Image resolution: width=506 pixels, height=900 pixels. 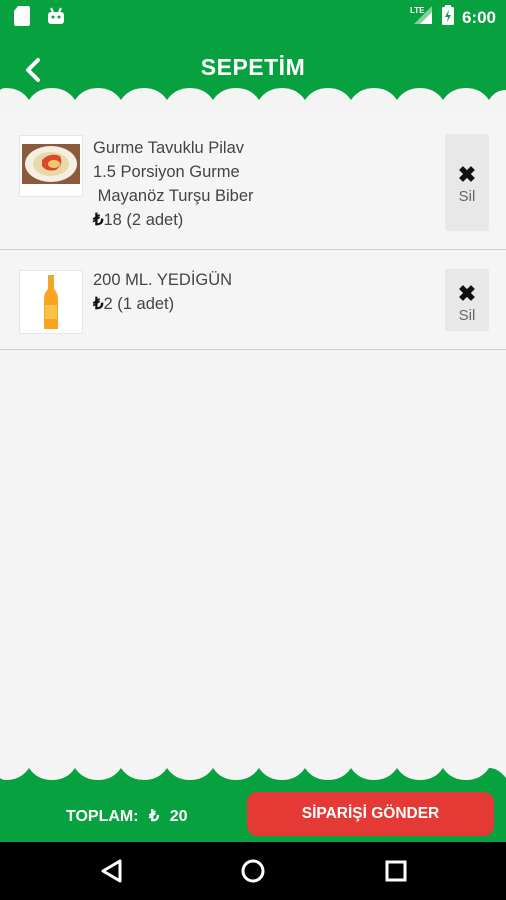 What do you see at coordinates (422, 17) in the screenshot?
I see `lte-signal-icon: LTE` at bounding box center [422, 17].